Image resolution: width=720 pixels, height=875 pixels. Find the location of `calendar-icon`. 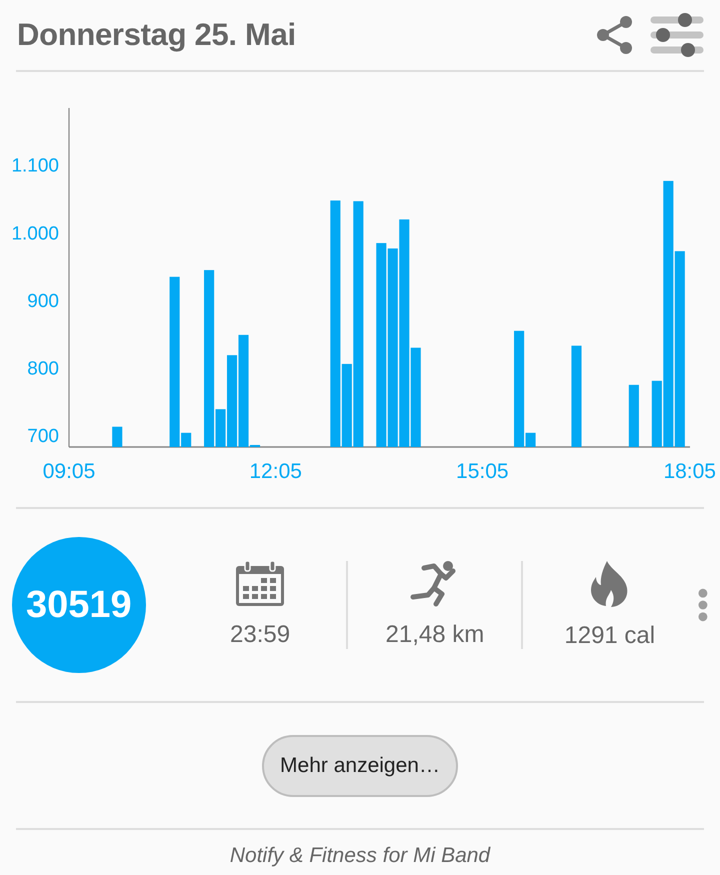

calendar-icon is located at coordinates (260, 584).